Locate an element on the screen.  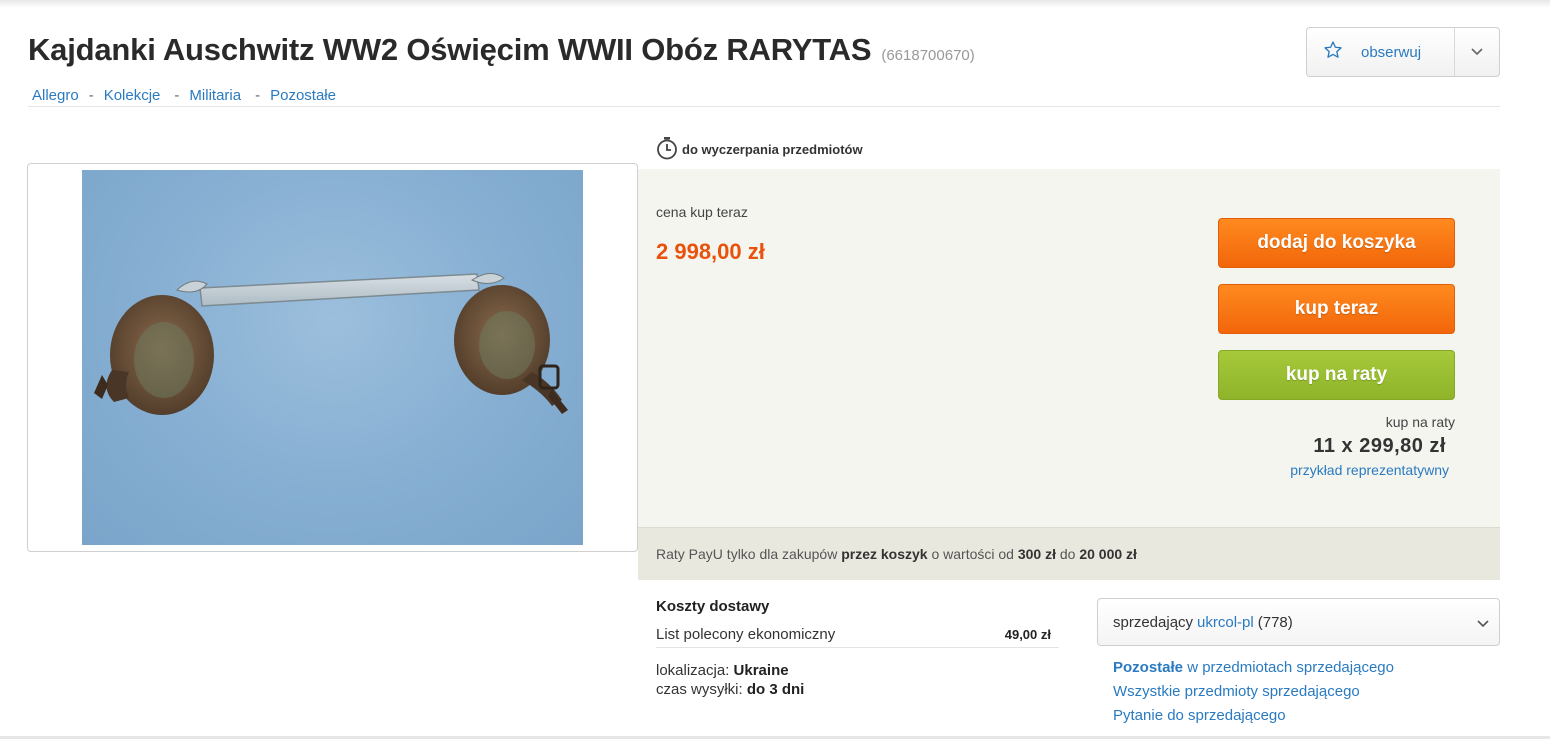
watch-button: obserwuj is located at coordinates (1381, 52).